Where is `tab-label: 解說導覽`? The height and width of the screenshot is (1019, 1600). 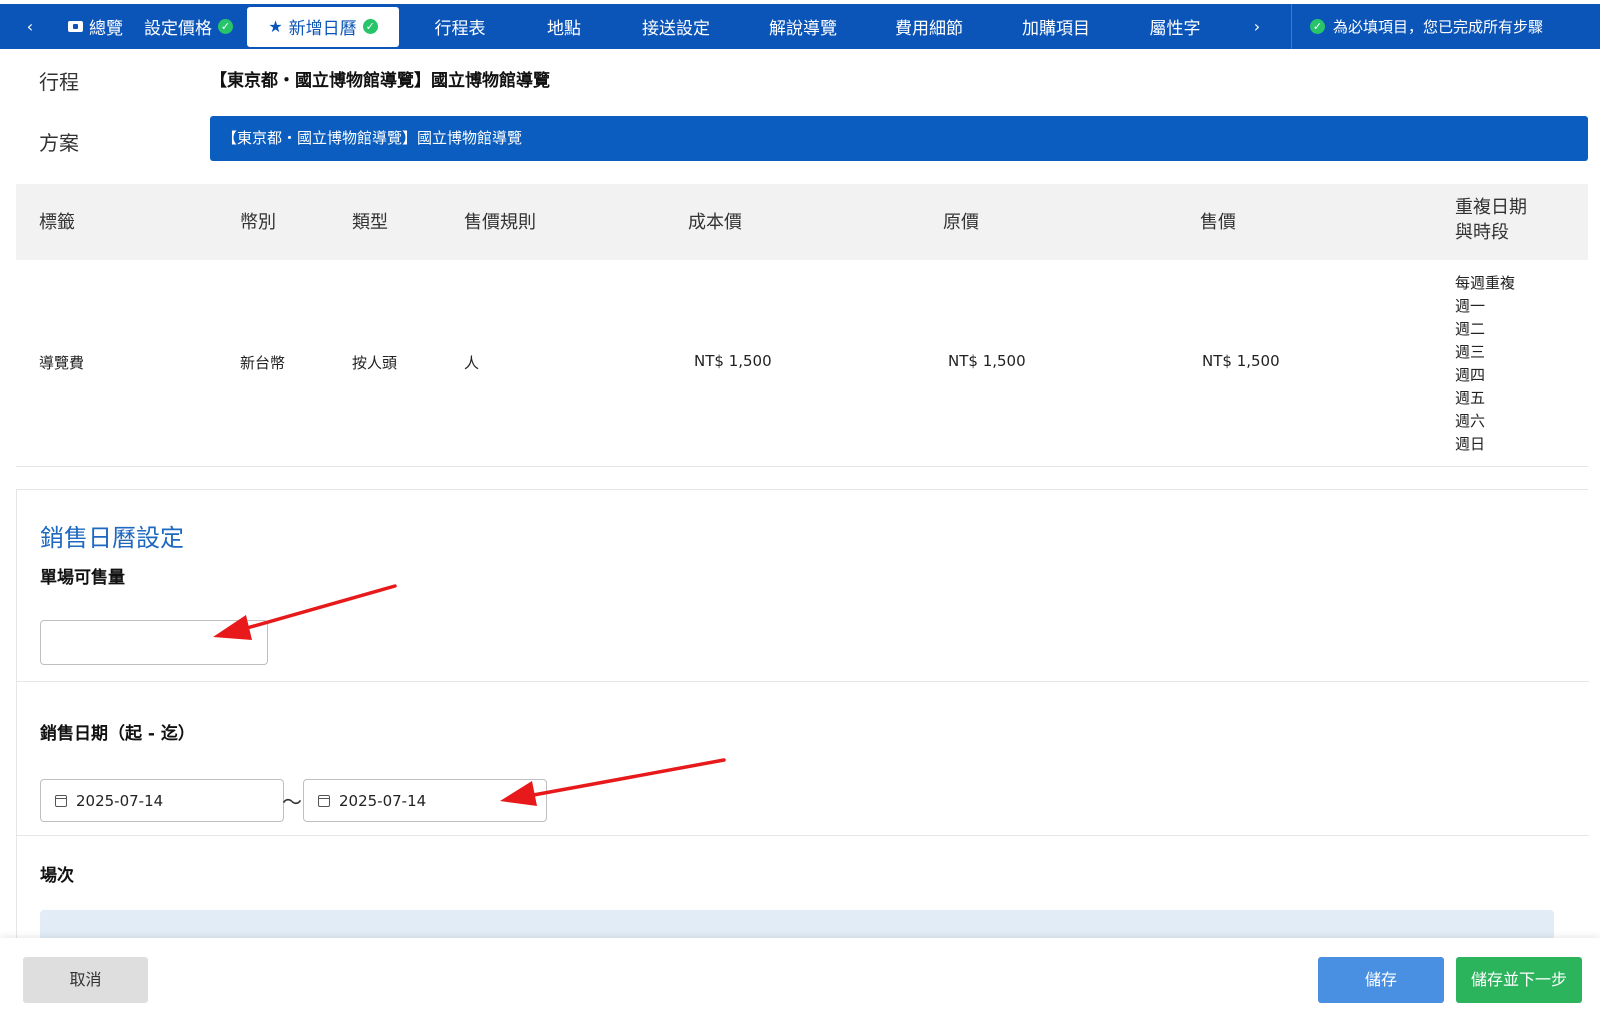 tab-label: 解說導覽 is located at coordinates (803, 29).